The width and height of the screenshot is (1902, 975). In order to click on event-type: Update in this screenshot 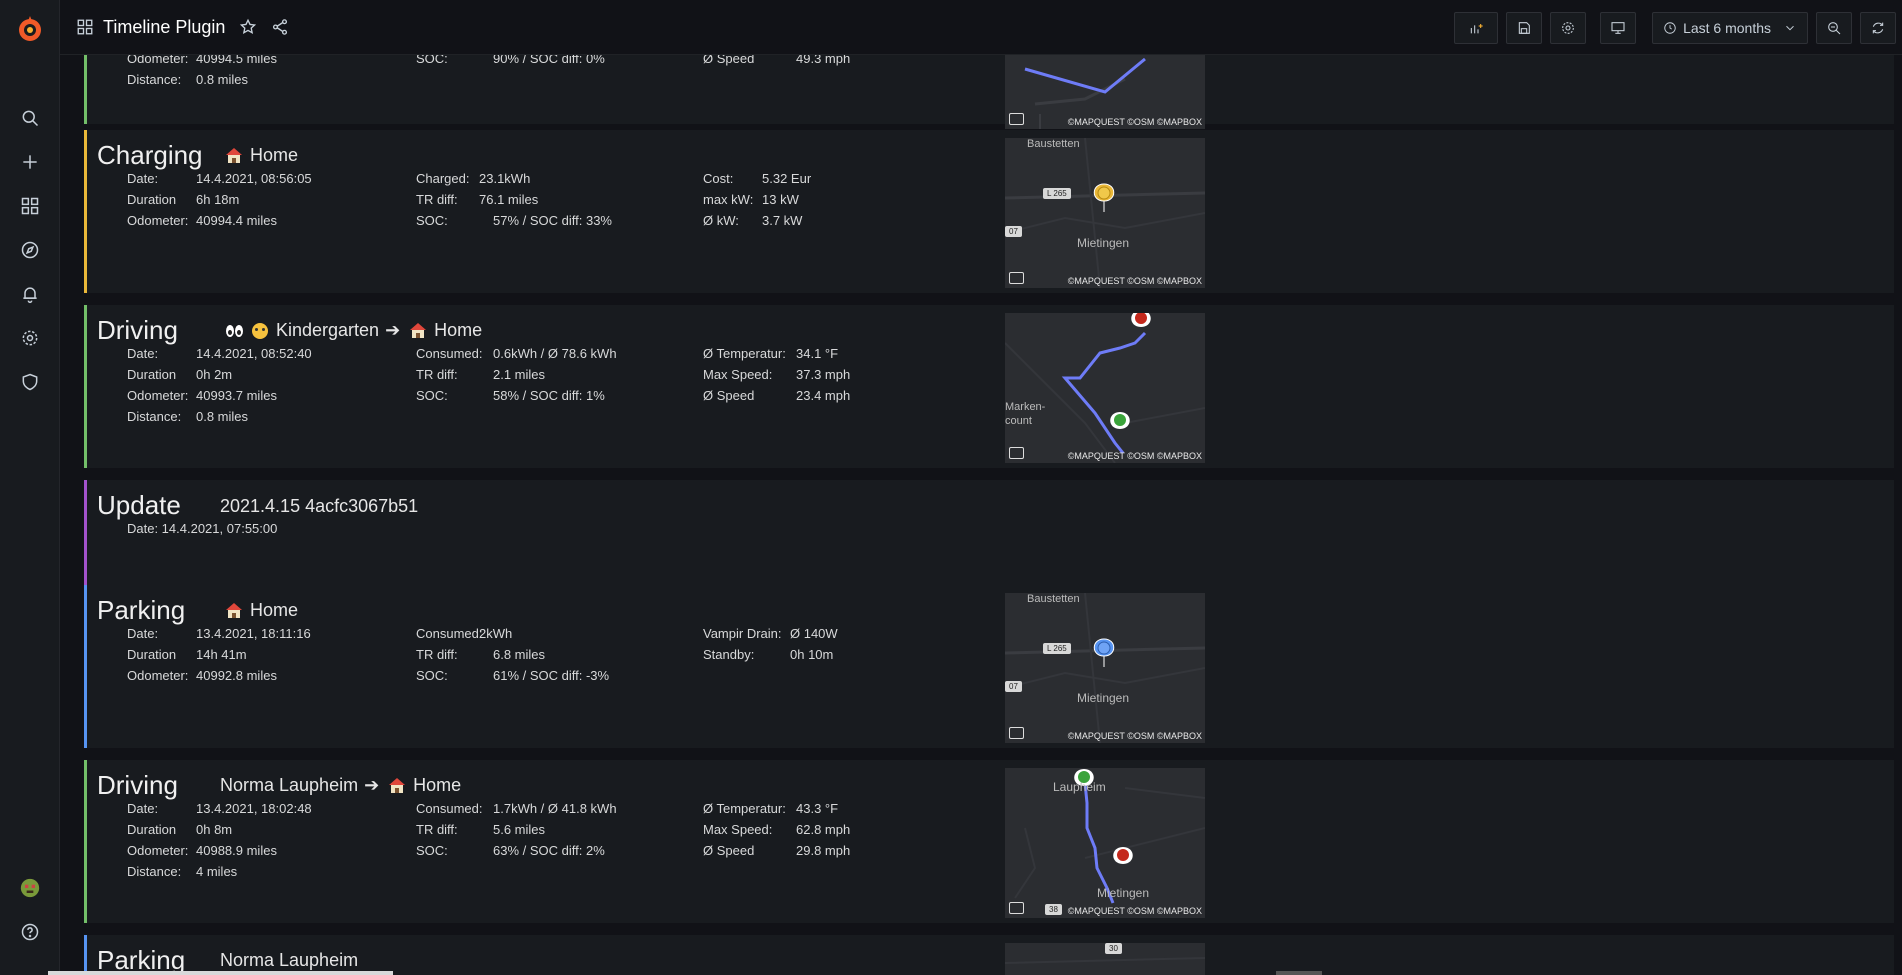, I will do `click(139, 505)`.